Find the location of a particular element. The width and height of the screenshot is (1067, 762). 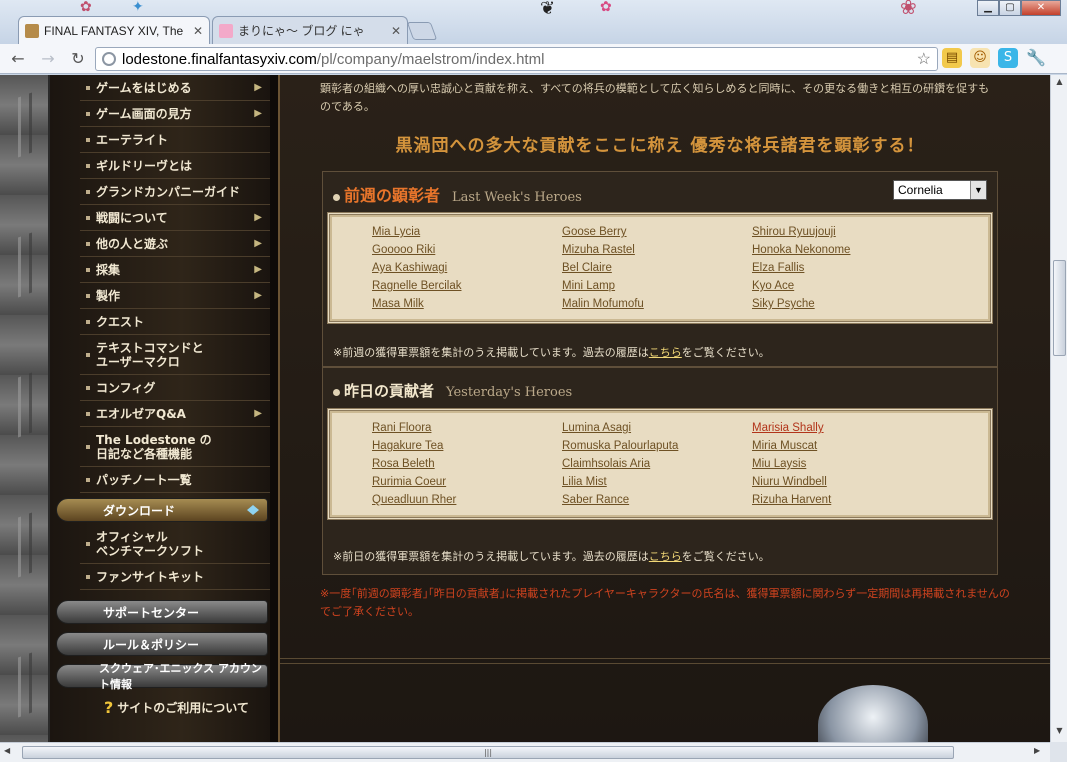

server-select: Cornelia ▼ is located at coordinates (940, 190).